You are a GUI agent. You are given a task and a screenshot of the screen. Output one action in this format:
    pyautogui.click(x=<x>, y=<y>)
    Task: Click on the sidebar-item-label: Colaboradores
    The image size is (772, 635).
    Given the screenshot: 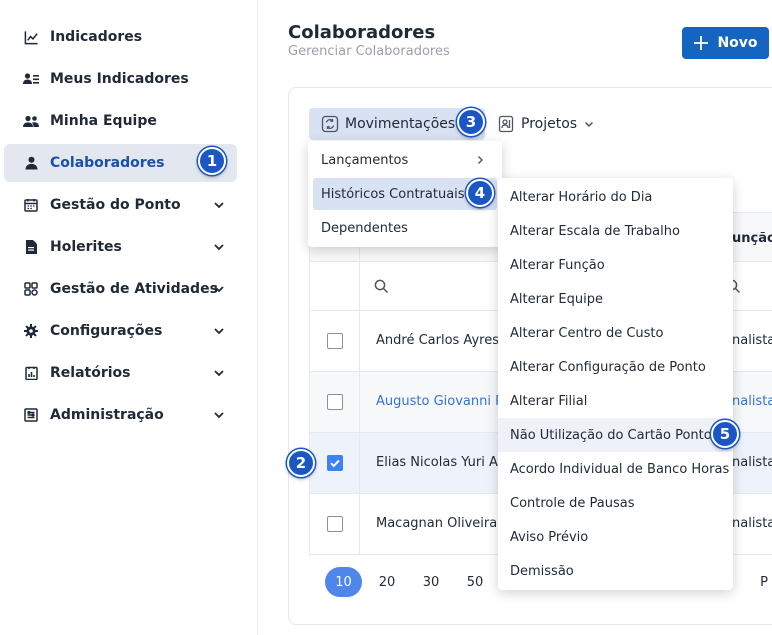 What is the action you would take?
    pyautogui.click(x=107, y=163)
    